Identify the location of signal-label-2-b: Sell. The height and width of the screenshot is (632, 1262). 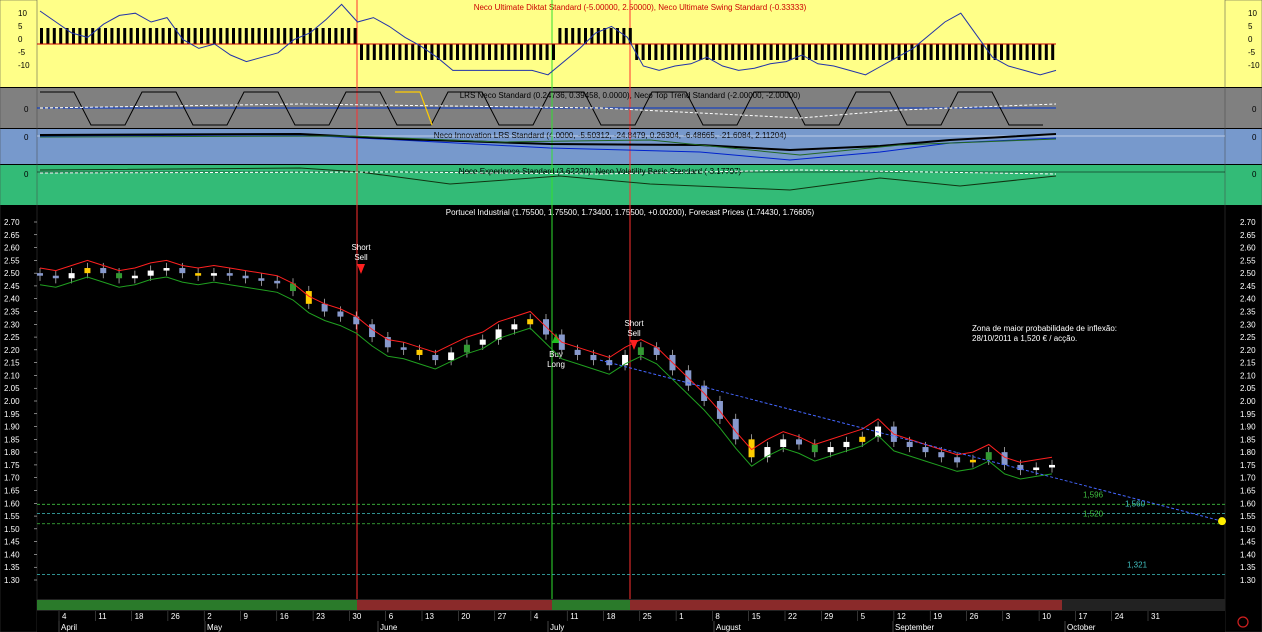
(634, 333).